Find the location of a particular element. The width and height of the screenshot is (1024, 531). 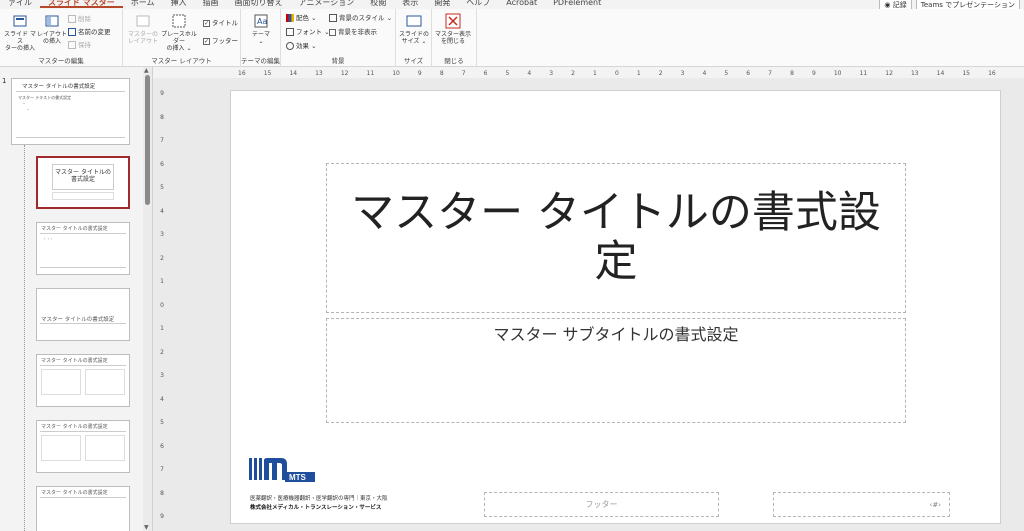

colors-label: 配色 ⌄ is located at coordinates (306, 18).